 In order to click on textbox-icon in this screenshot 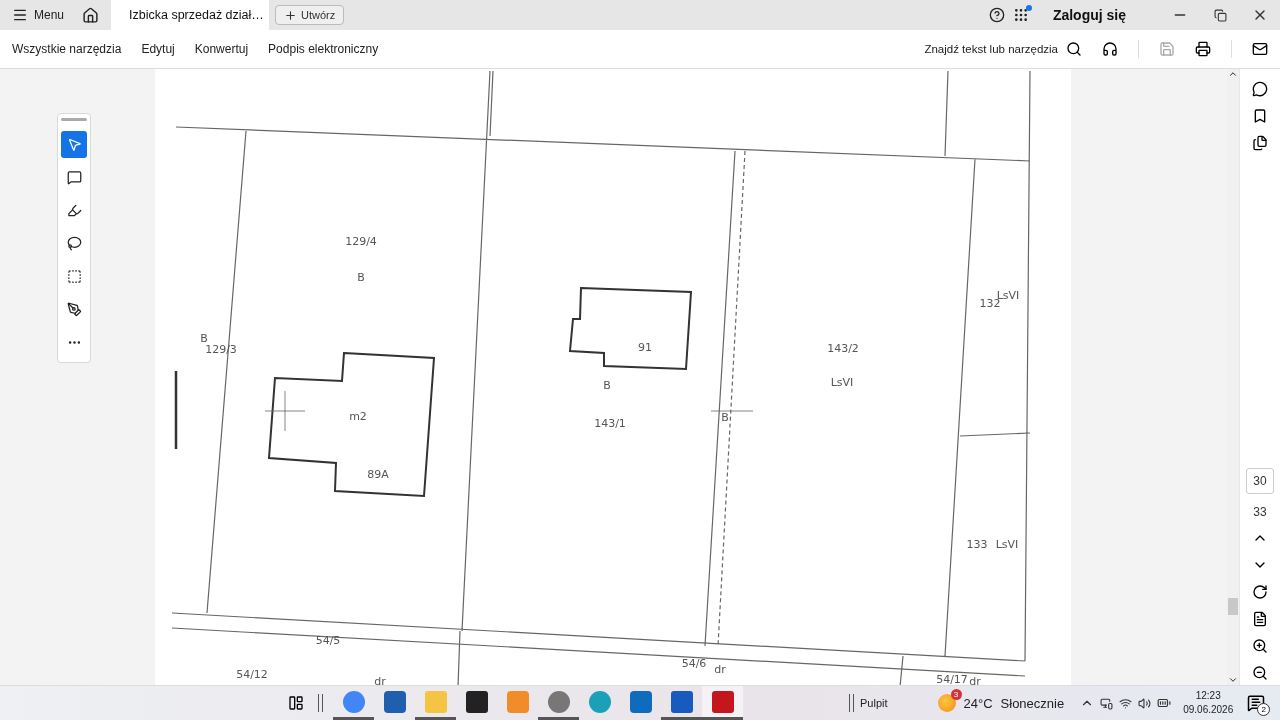, I will do `click(74, 276)`.